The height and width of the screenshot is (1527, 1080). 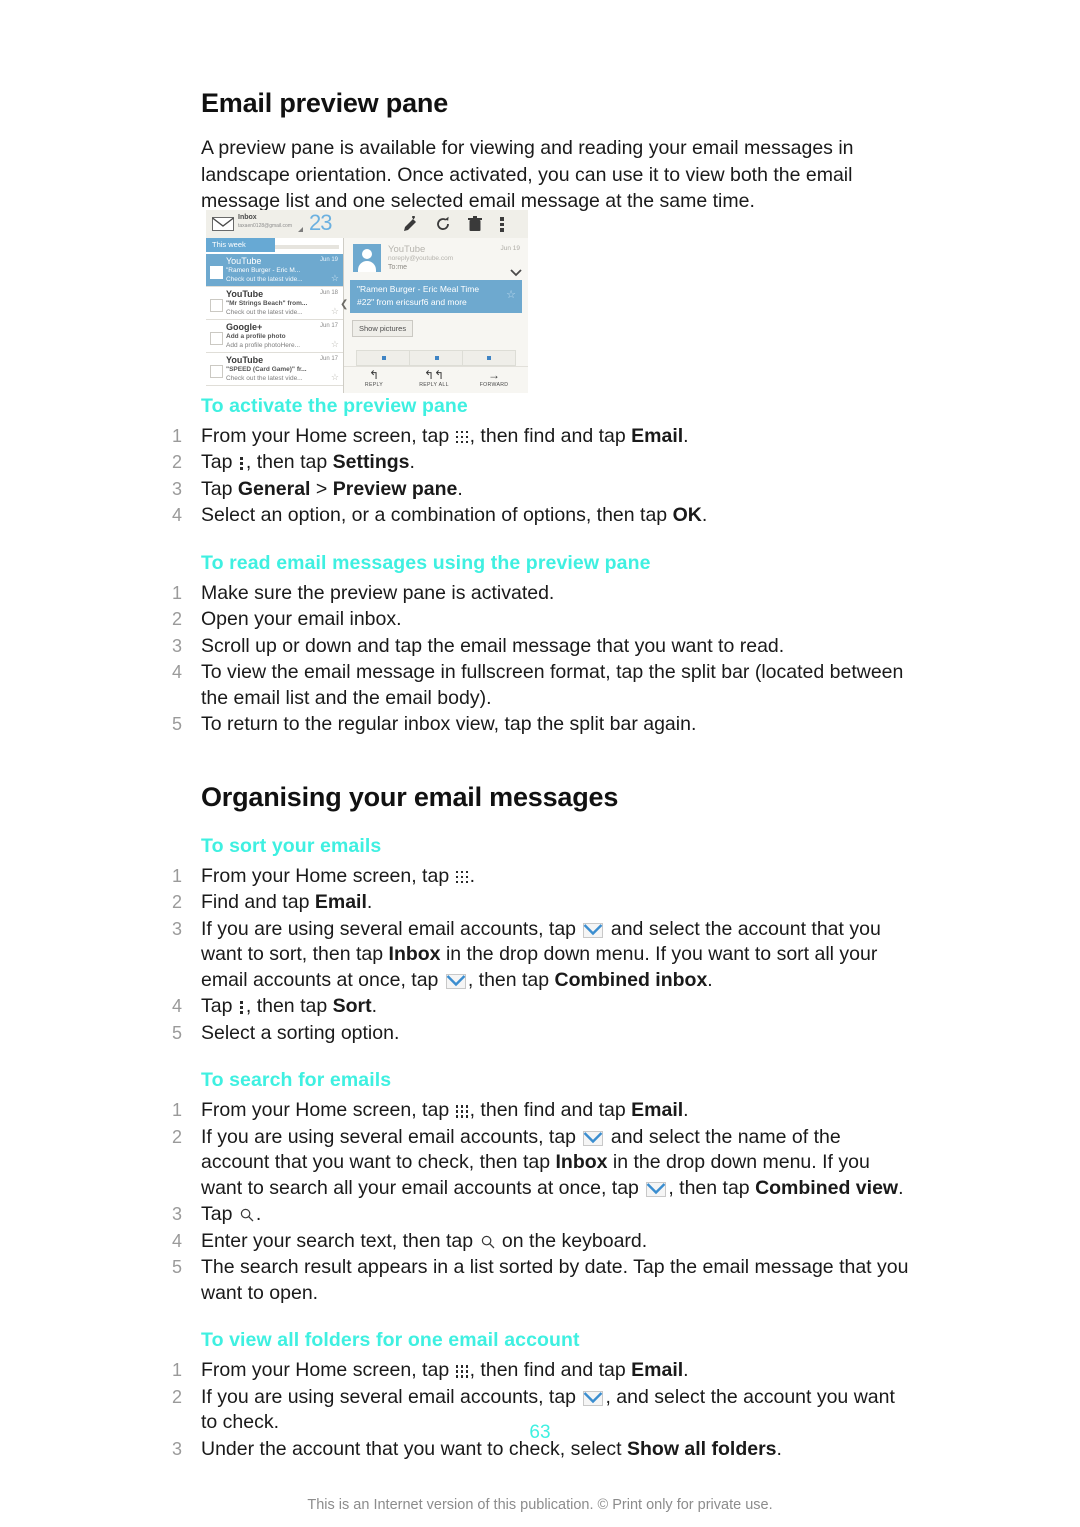 I want to click on account-dropdown-caret-icon, so click(x=300, y=229).